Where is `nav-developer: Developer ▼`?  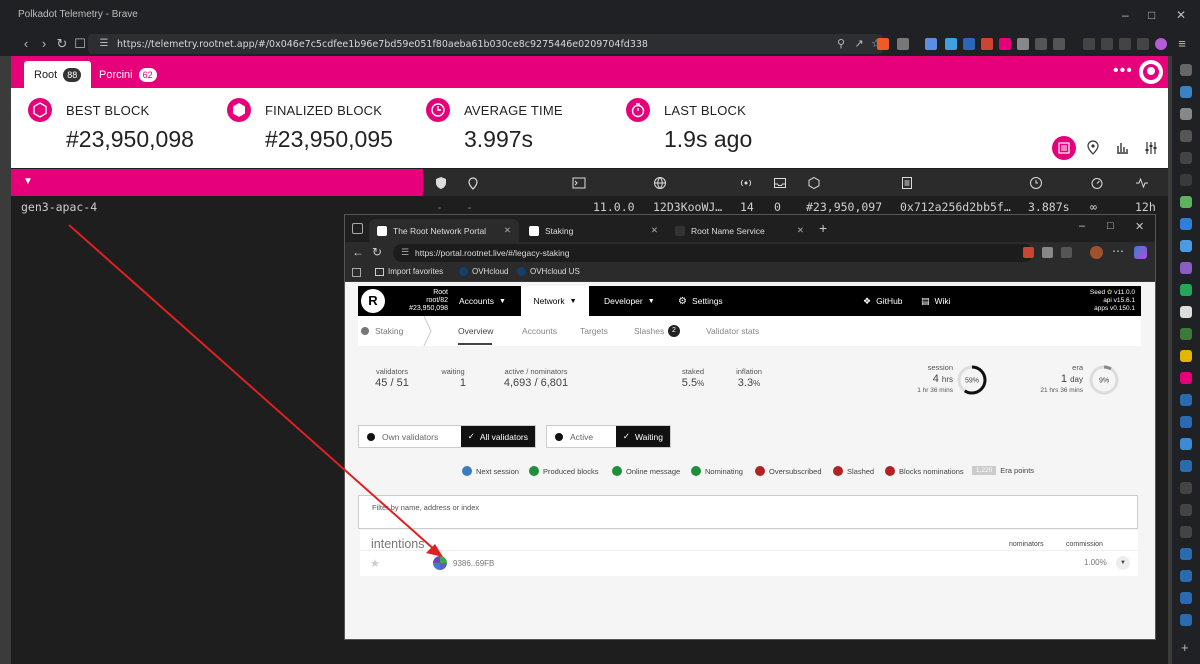 nav-developer: Developer ▼ is located at coordinates (629, 301).